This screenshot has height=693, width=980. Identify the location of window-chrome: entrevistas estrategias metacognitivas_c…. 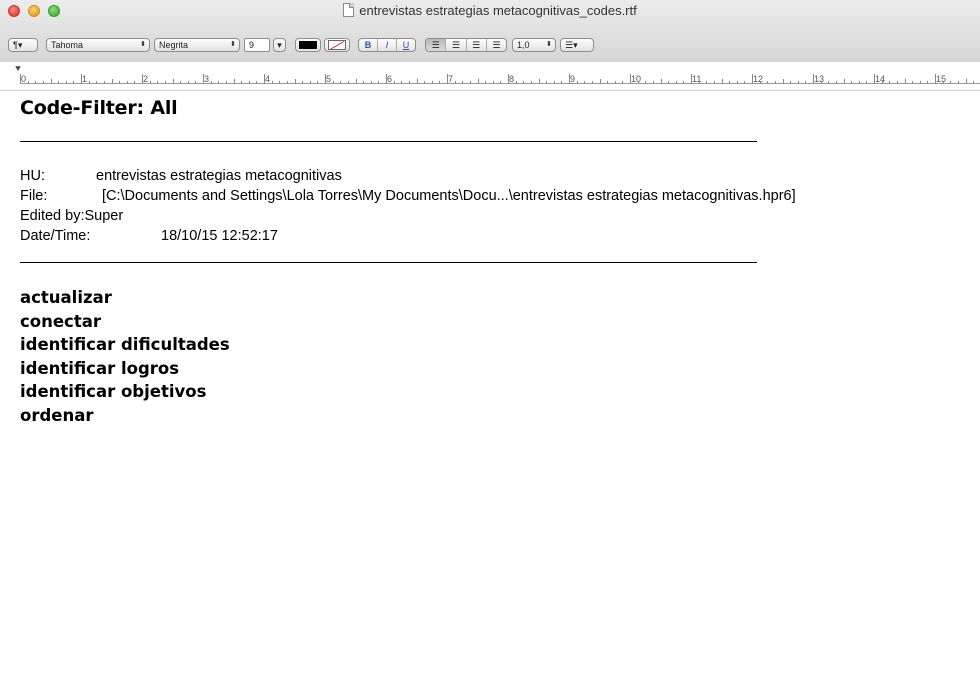
(490, 31).